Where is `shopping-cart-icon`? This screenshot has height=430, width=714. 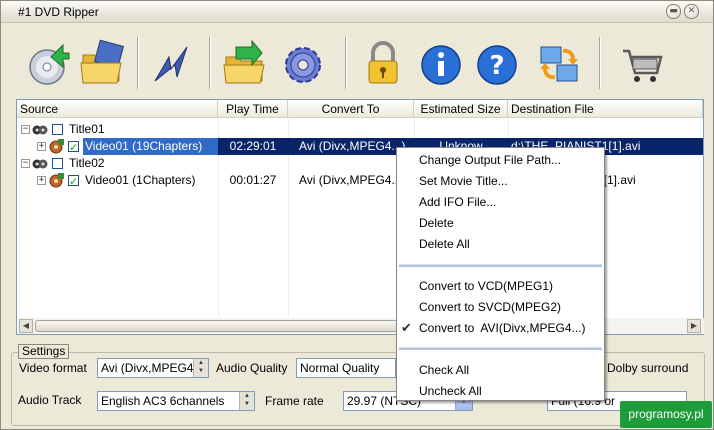 shopping-cart-icon is located at coordinates (643, 65).